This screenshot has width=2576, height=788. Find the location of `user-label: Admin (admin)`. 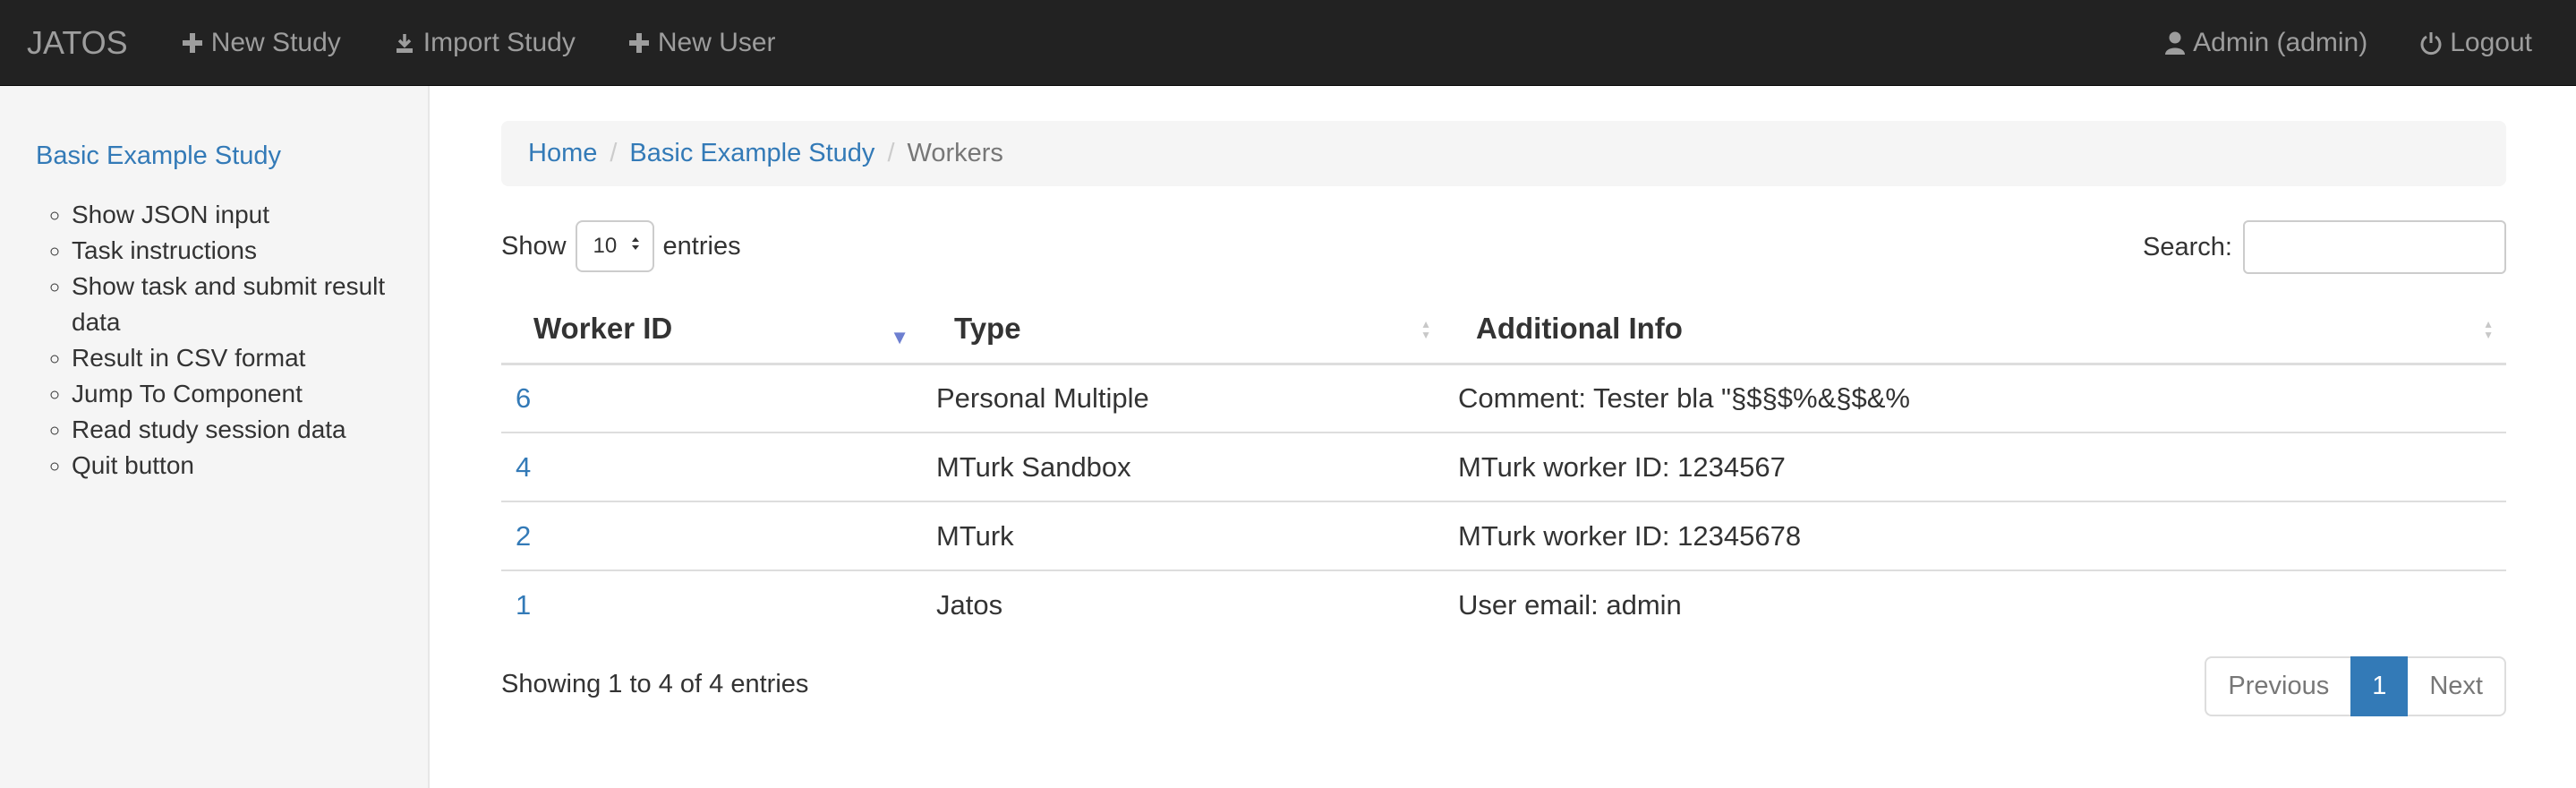

user-label: Admin (admin) is located at coordinates (2280, 42).